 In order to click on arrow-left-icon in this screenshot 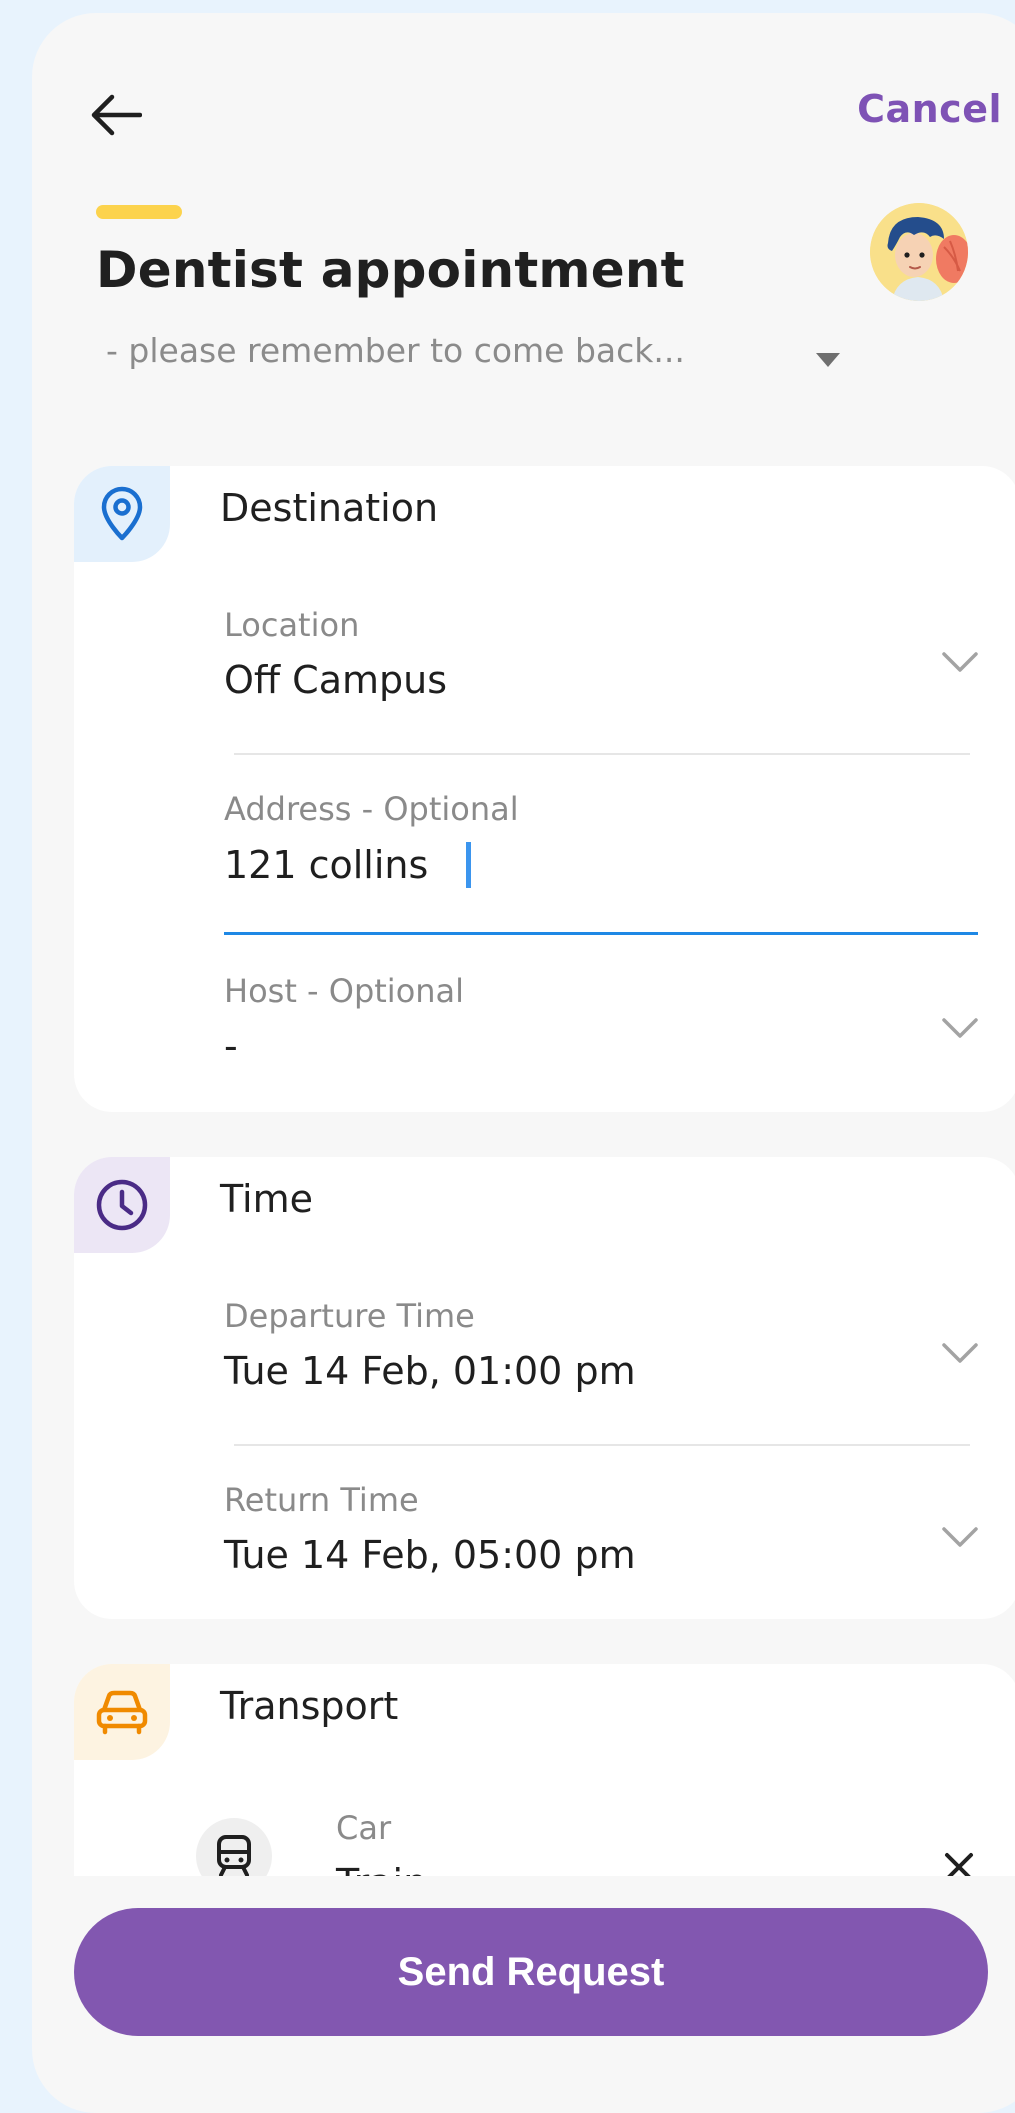, I will do `click(116, 115)`.